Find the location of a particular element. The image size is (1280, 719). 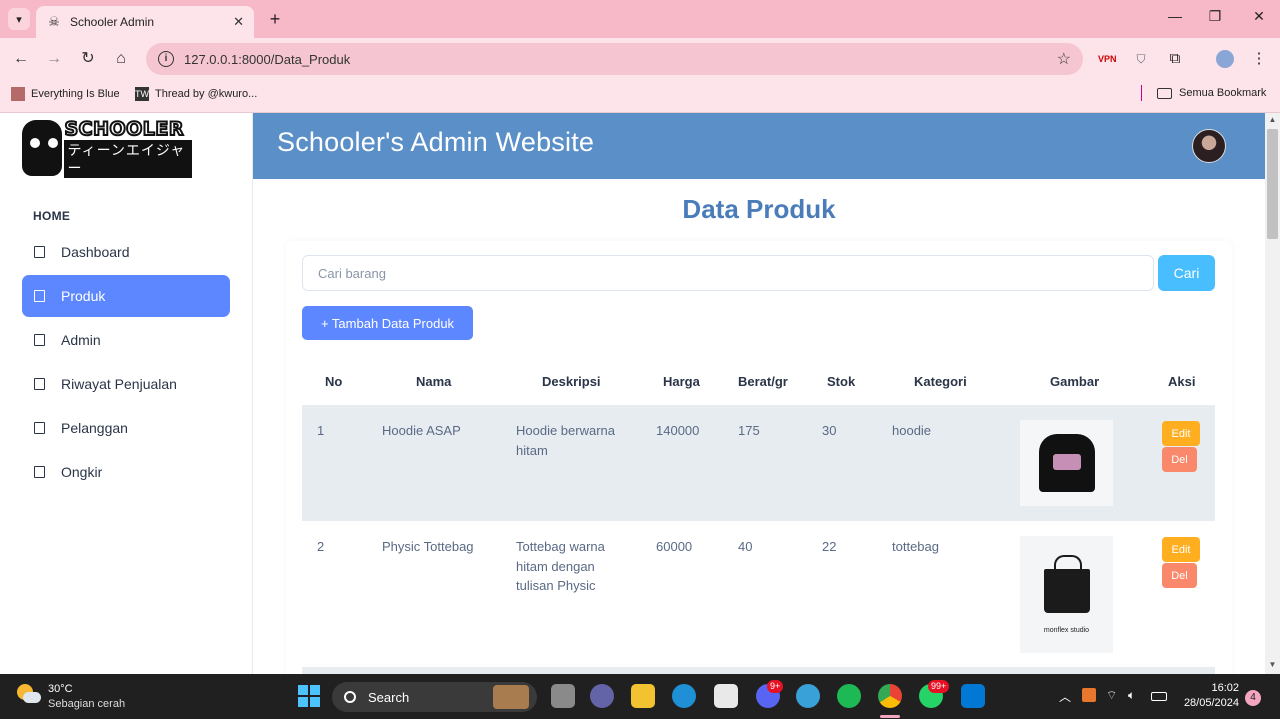

column-header-harga: Harga is located at coordinates (681, 381).